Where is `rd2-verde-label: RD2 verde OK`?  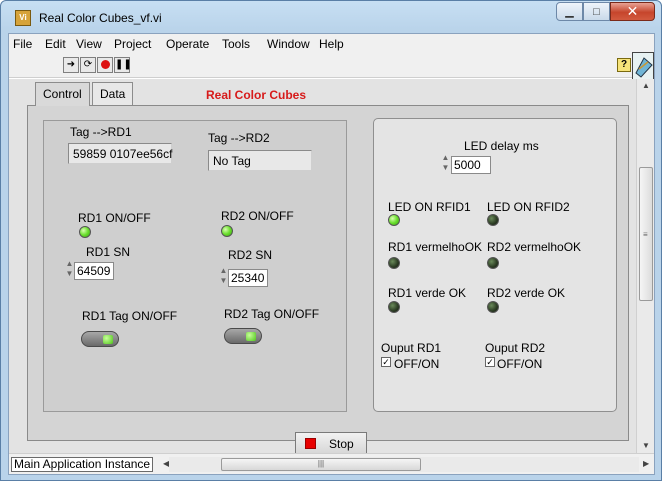 rd2-verde-label: RD2 verde OK is located at coordinates (526, 293).